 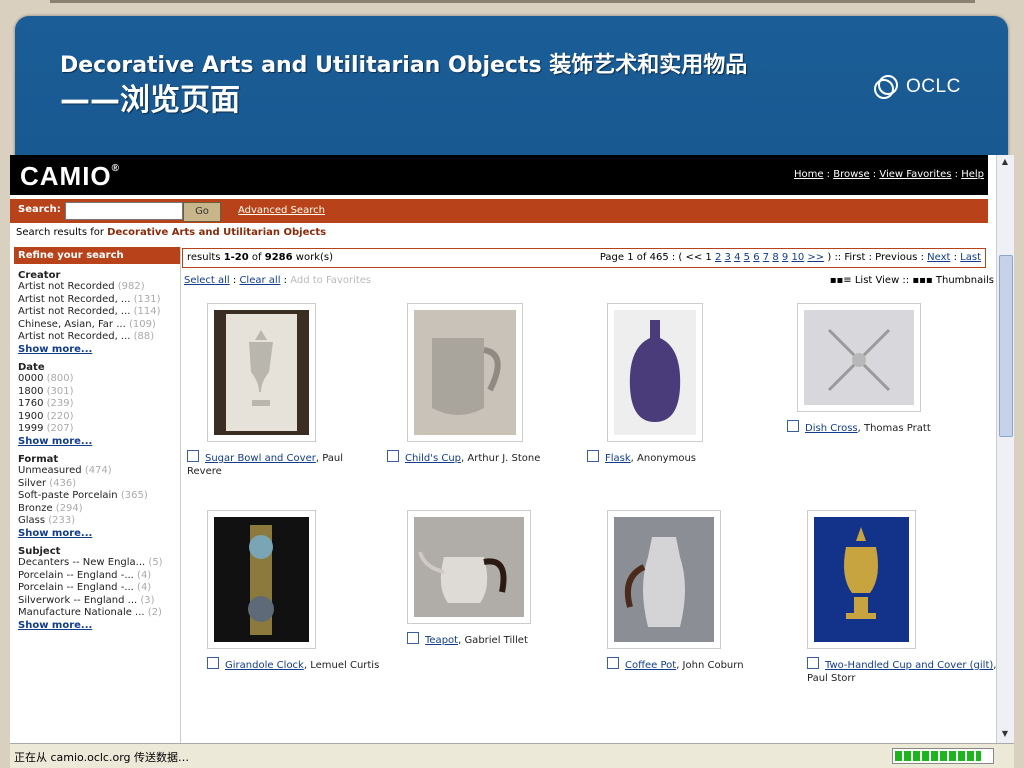 I want to click on next-page-link: Next, so click(x=938, y=257).